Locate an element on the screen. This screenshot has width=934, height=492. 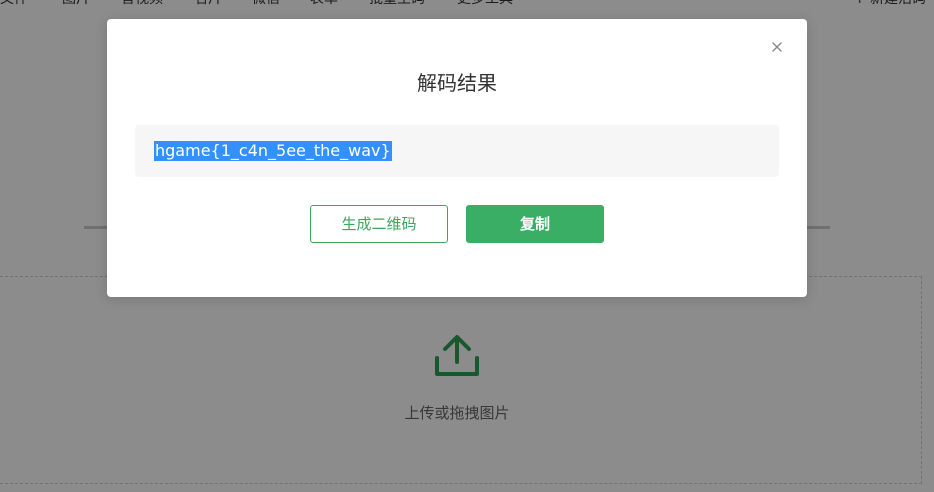
result-box: hgame{1_c4n_5ee_the_wav} is located at coordinates (457, 151).